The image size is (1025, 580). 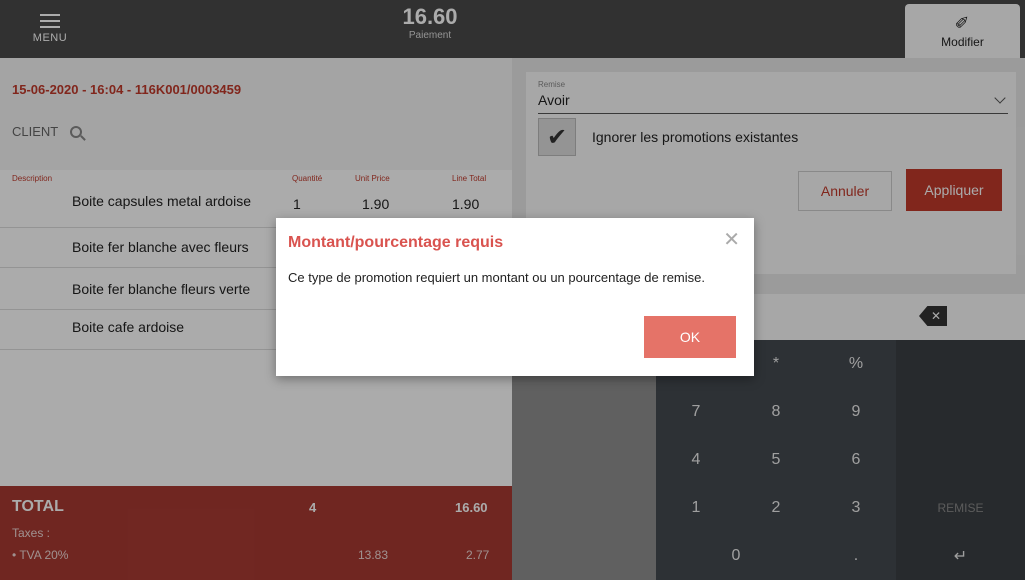 What do you see at coordinates (731, 240) in the screenshot?
I see `close-icon: ✕` at bounding box center [731, 240].